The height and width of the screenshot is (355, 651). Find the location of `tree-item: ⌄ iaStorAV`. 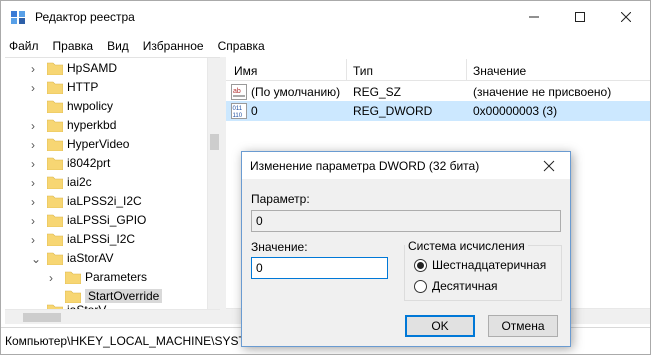

tree-item: ⌄ iaStorAV is located at coordinates (105, 258).